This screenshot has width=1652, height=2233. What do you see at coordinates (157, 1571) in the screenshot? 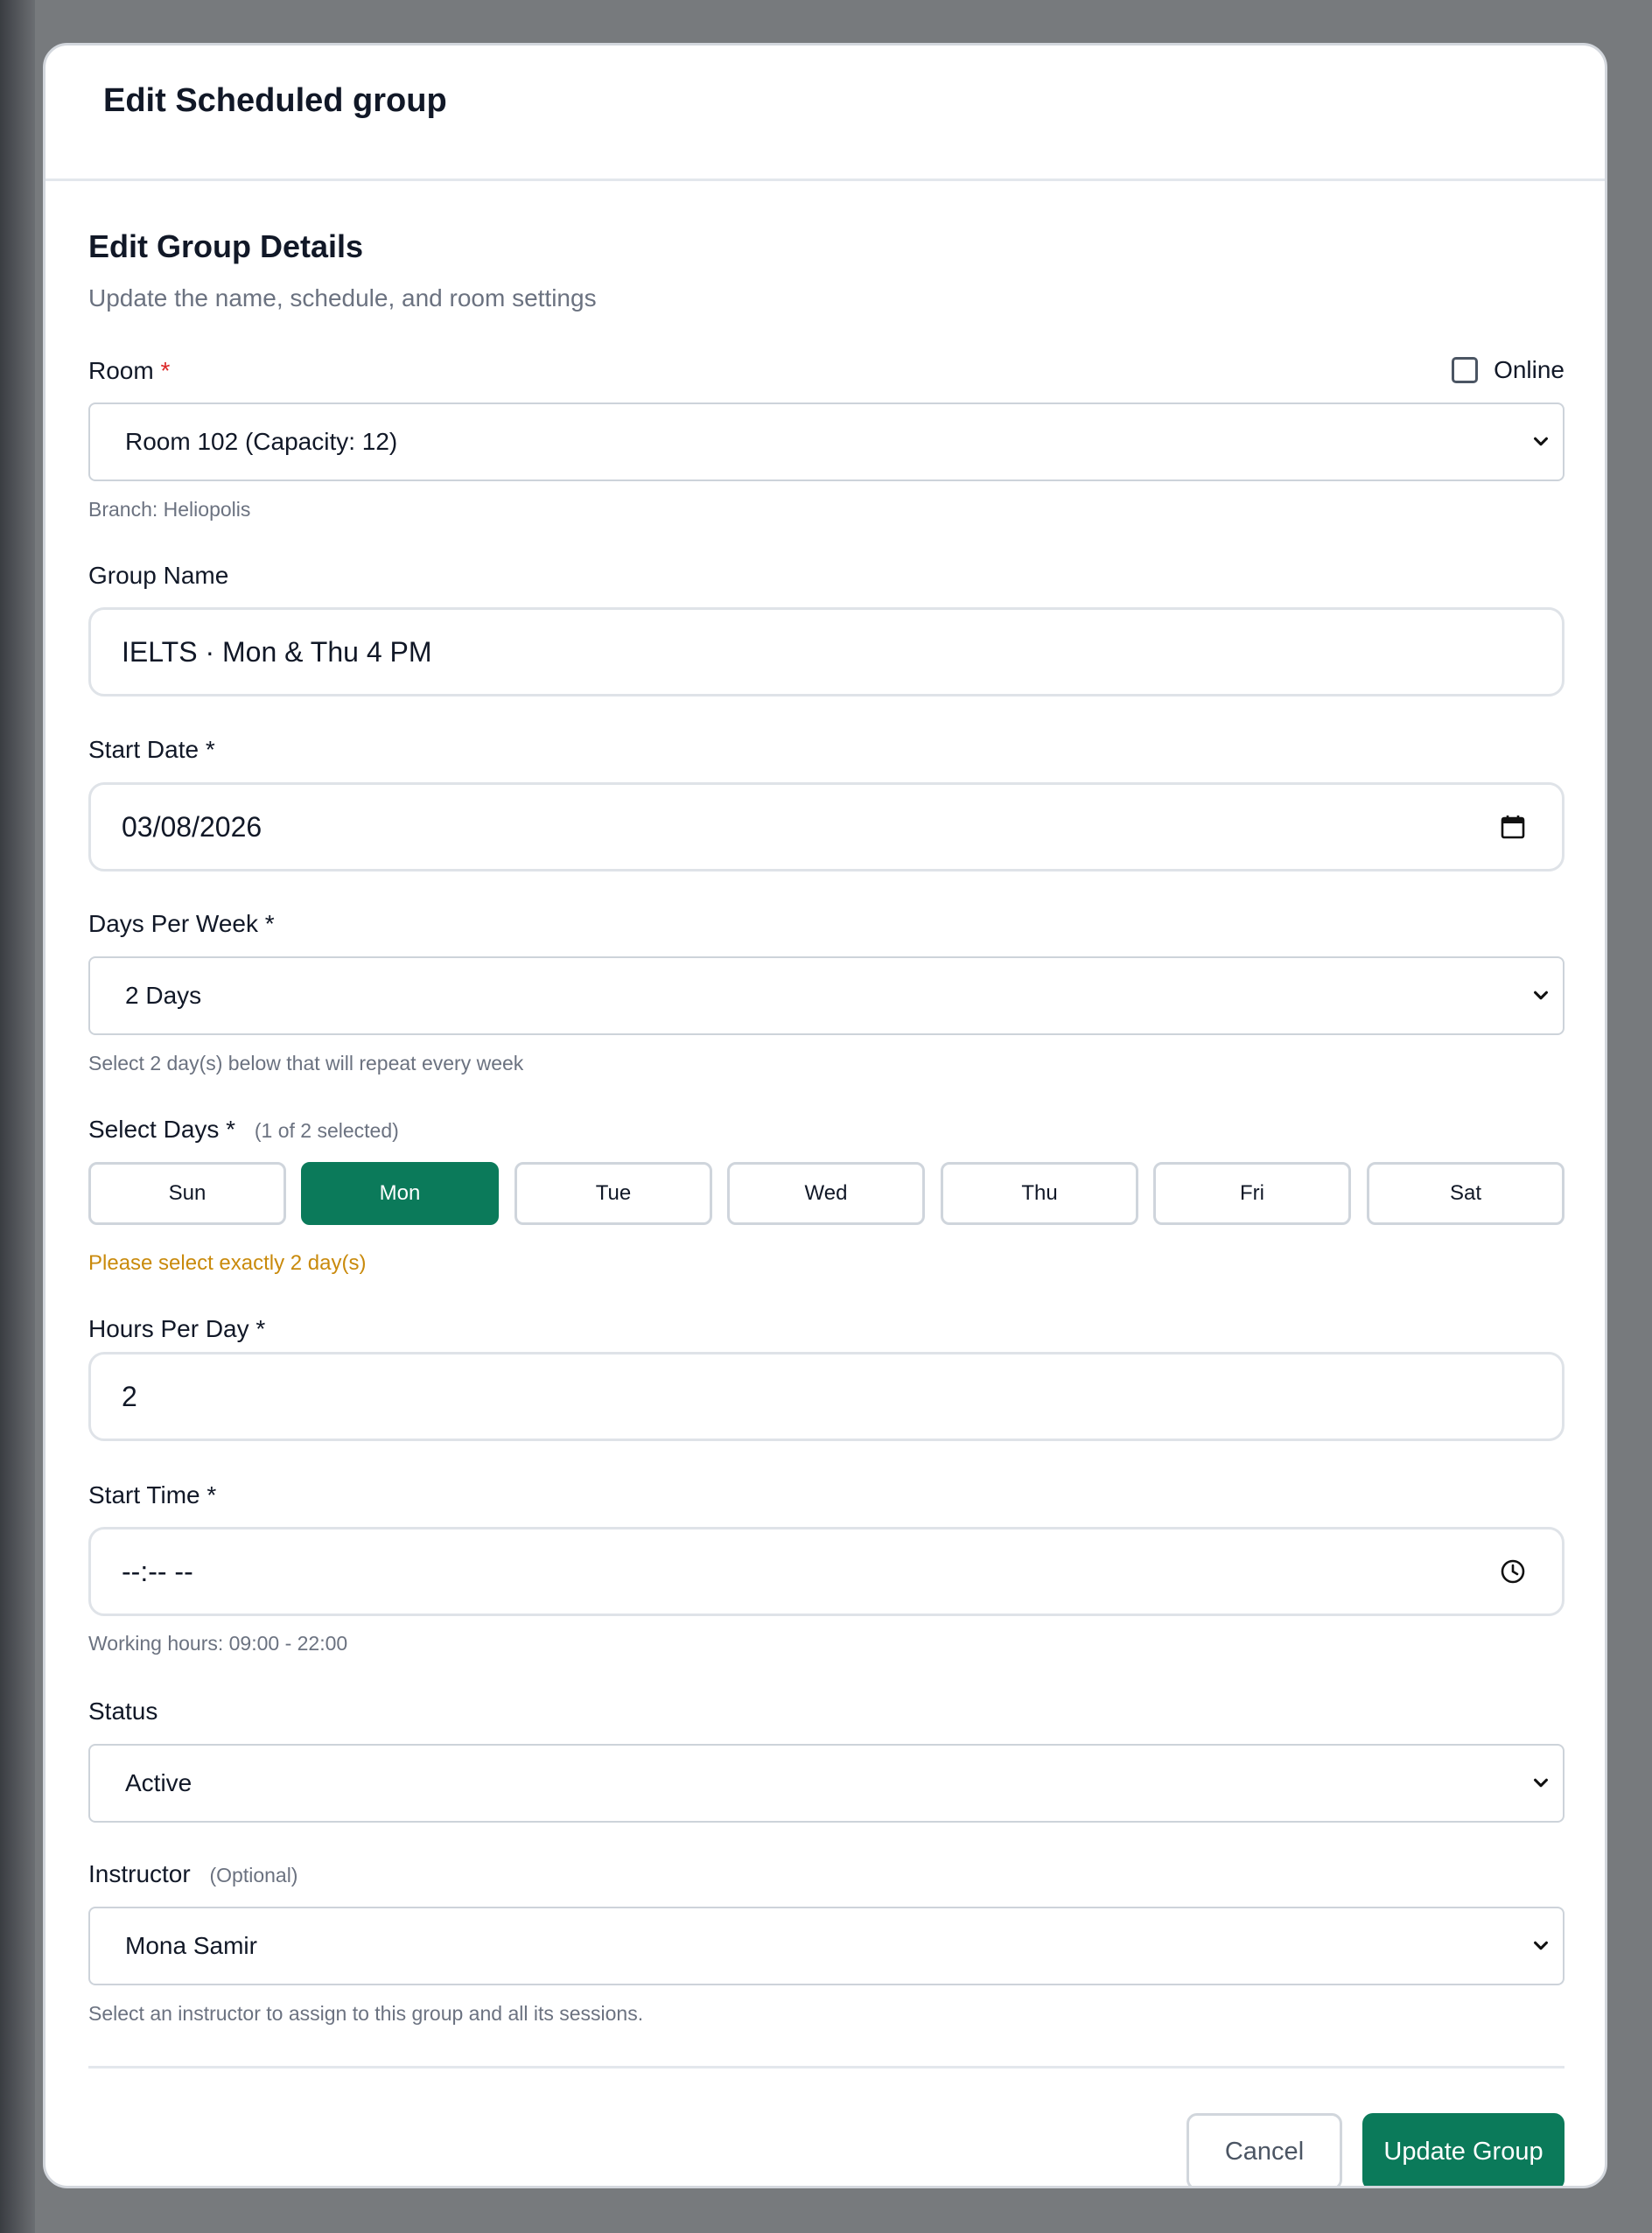
I see `start-time-value: --:-- --` at bounding box center [157, 1571].